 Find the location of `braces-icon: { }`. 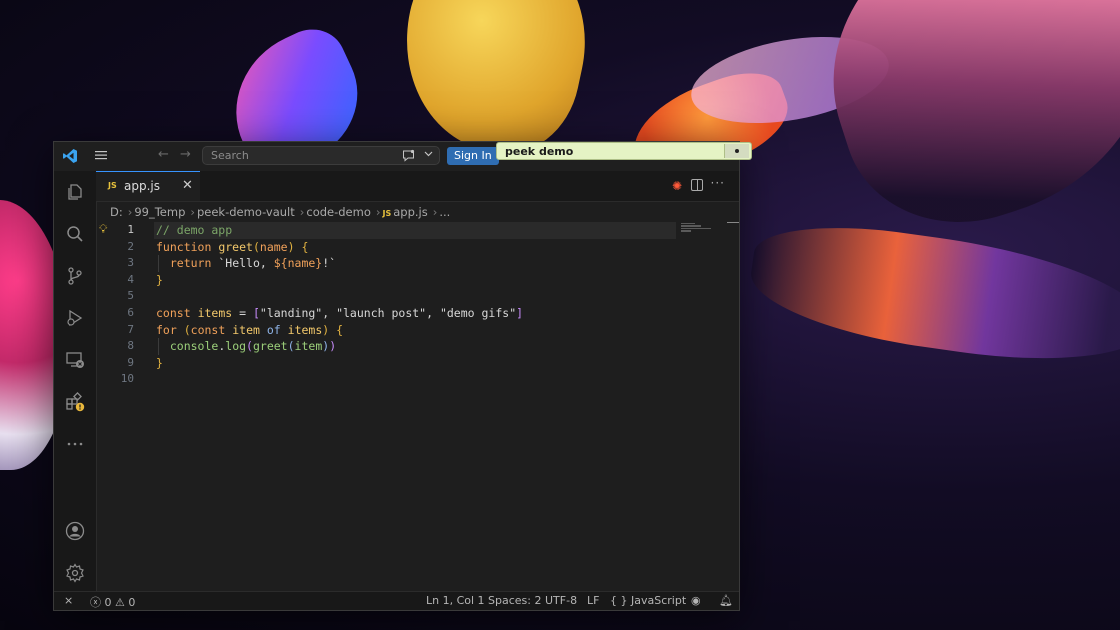

braces-icon: { } is located at coordinates (619, 600).